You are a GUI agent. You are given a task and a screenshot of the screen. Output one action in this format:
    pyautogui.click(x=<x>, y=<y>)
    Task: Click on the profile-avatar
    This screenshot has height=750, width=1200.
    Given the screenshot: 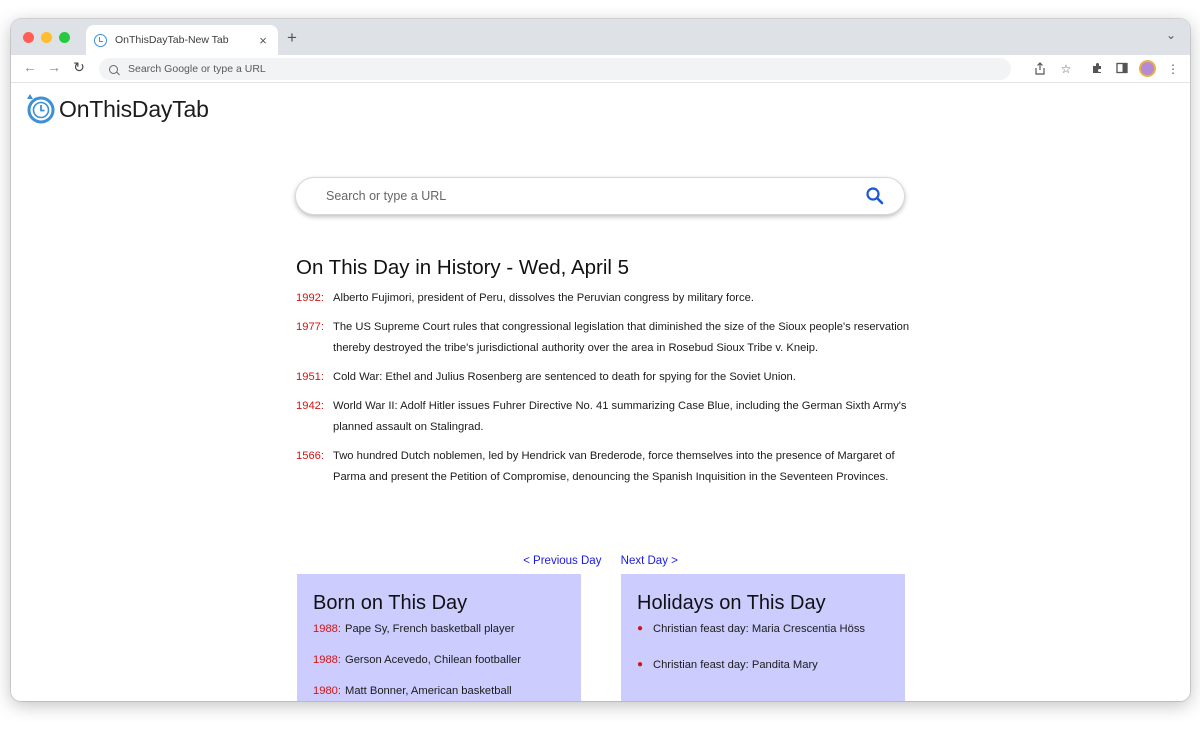 What is the action you would take?
    pyautogui.click(x=1147, y=68)
    